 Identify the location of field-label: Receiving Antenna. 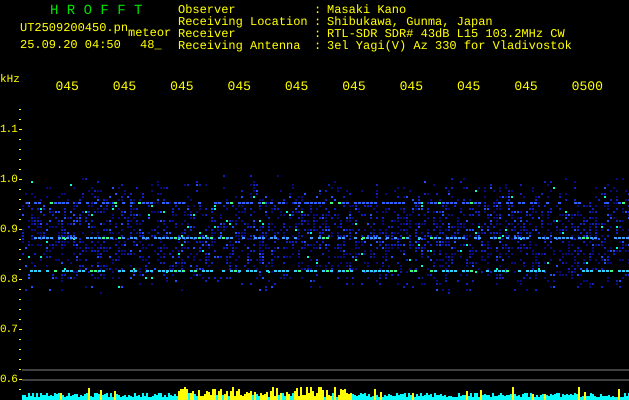
(240, 46).